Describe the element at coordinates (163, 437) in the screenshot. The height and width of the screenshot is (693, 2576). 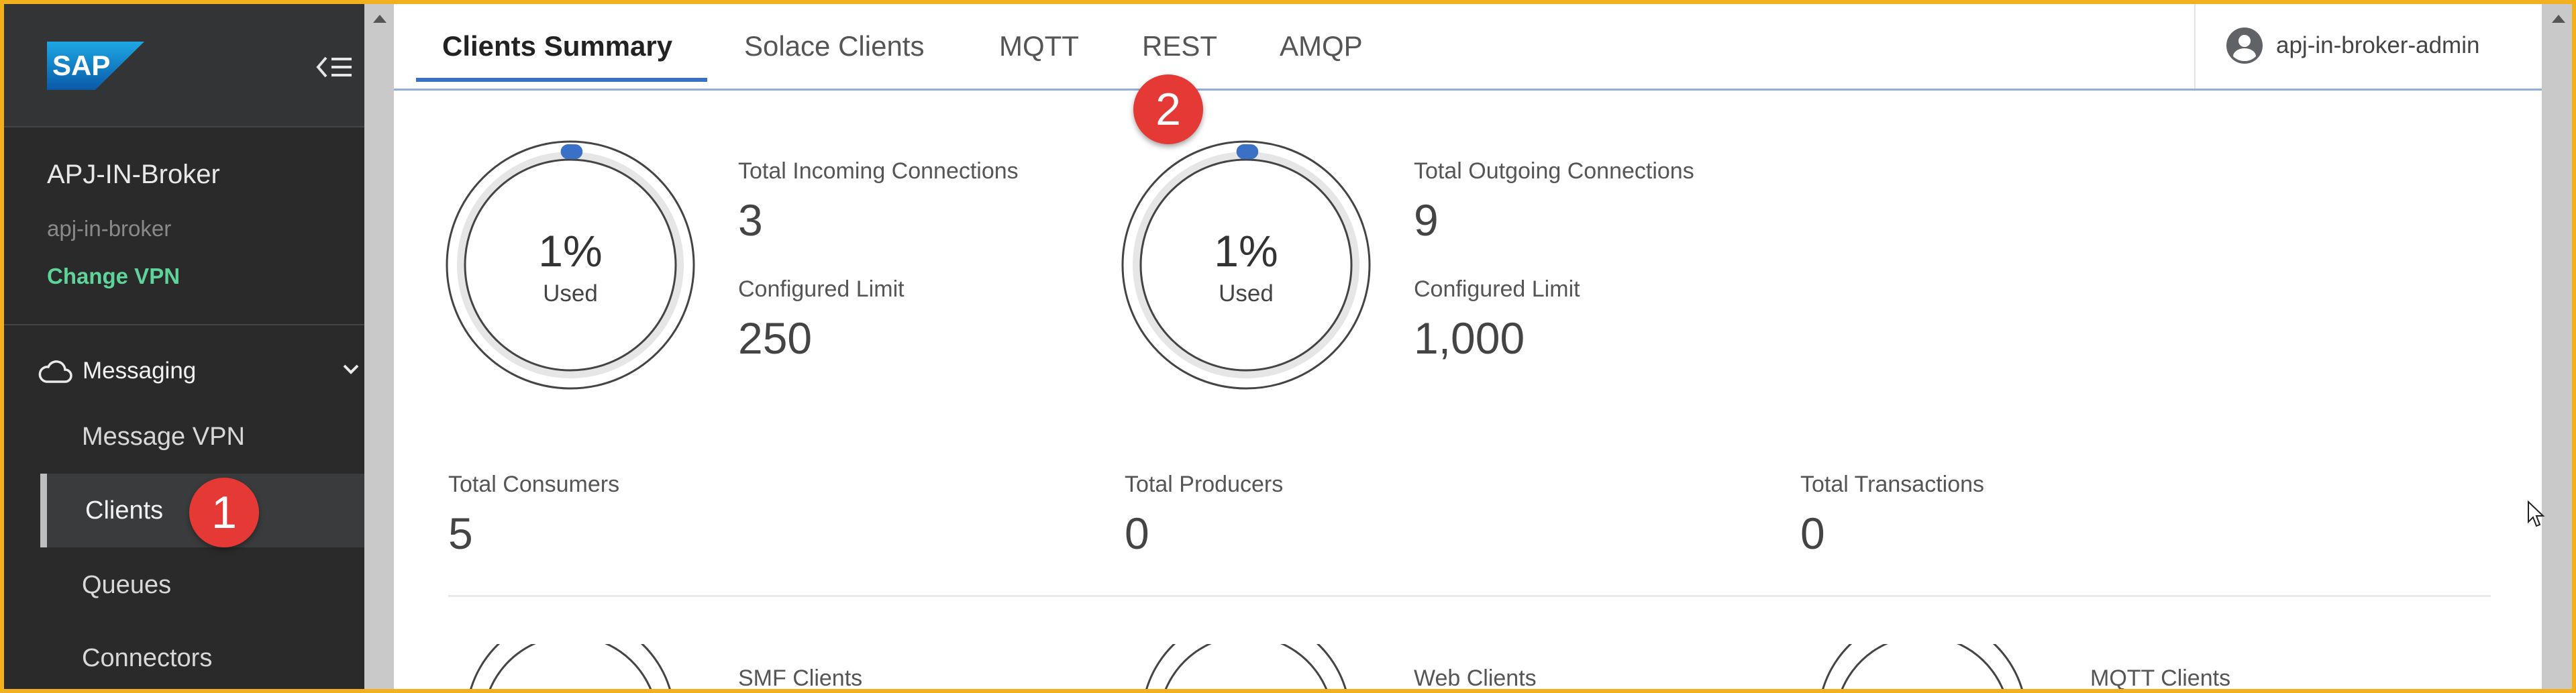
I see `sidebar-item-message-vpn: Message VPN` at that location.